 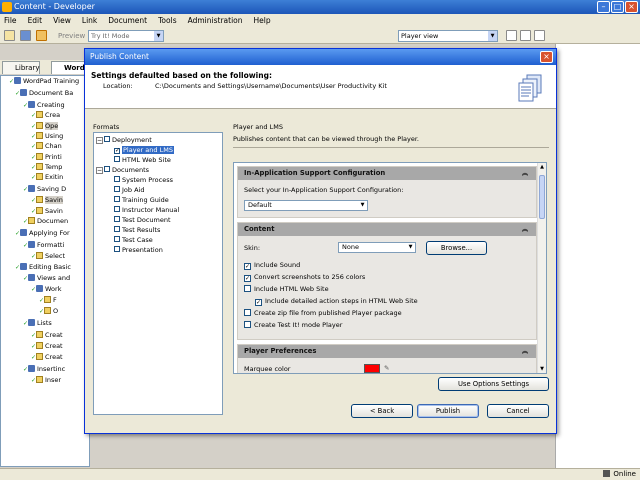 I want to click on convert-colors-checkbox: ✓ Convert screenshots to 256 colors, so click(x=304, y=277).